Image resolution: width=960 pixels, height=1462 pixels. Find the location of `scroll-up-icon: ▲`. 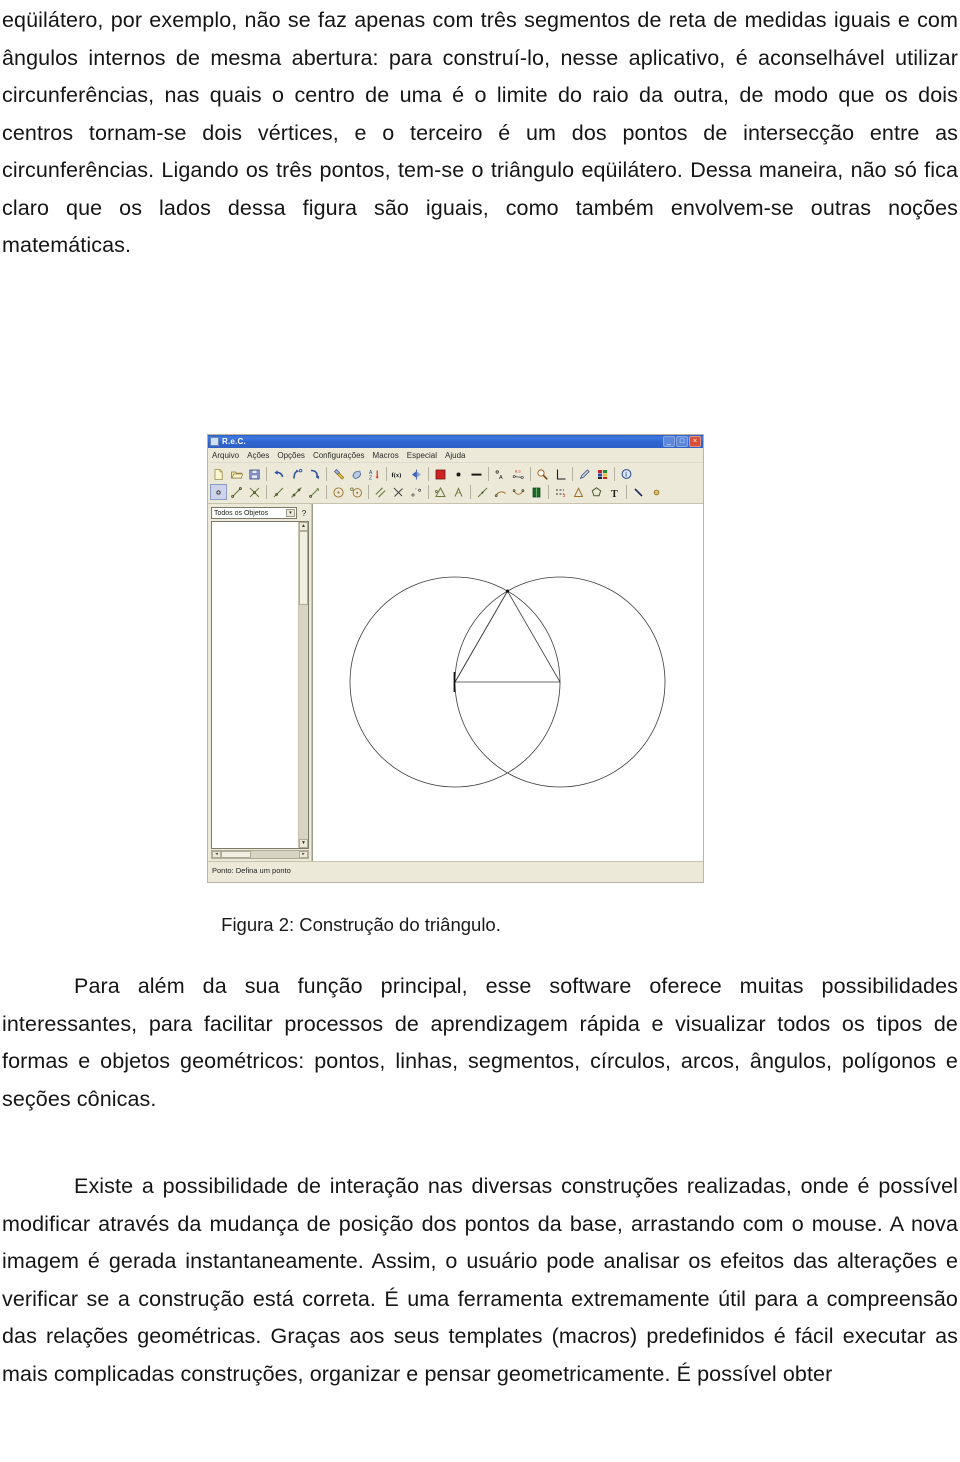

scroll-up-icon: ▲ is located at coordinates (303, 526).